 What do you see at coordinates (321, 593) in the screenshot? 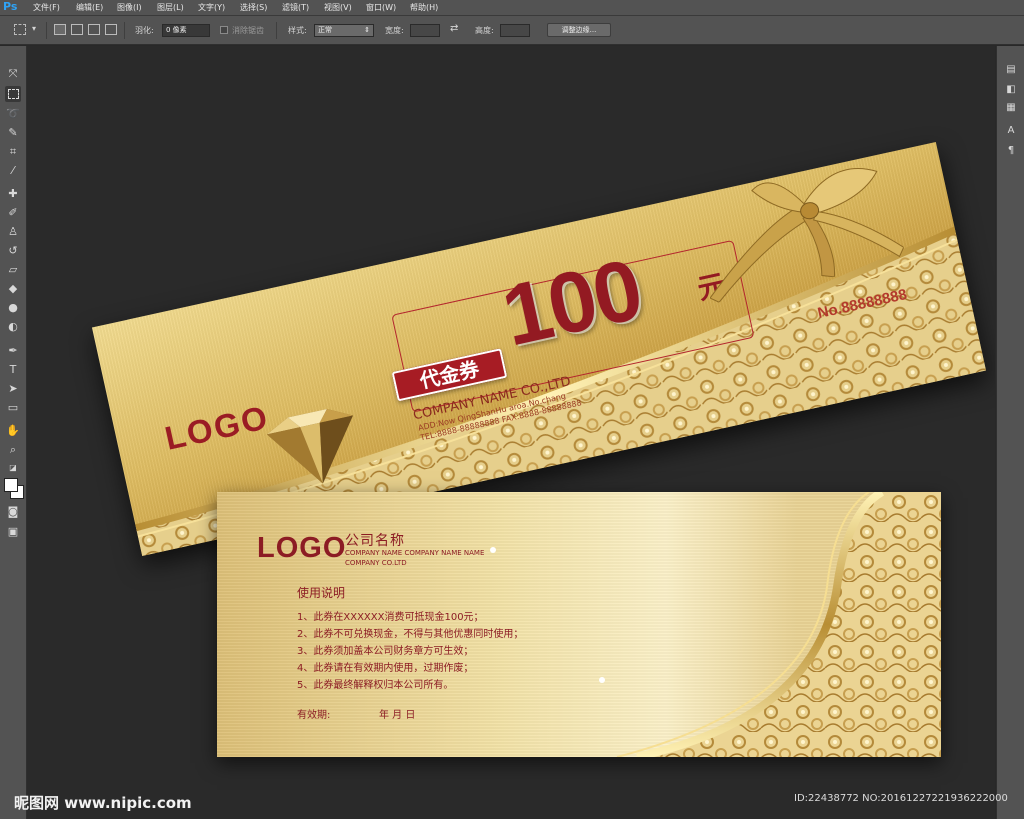
I see `usage-rules-title: 使用说明` at bounding box center [321, 593].